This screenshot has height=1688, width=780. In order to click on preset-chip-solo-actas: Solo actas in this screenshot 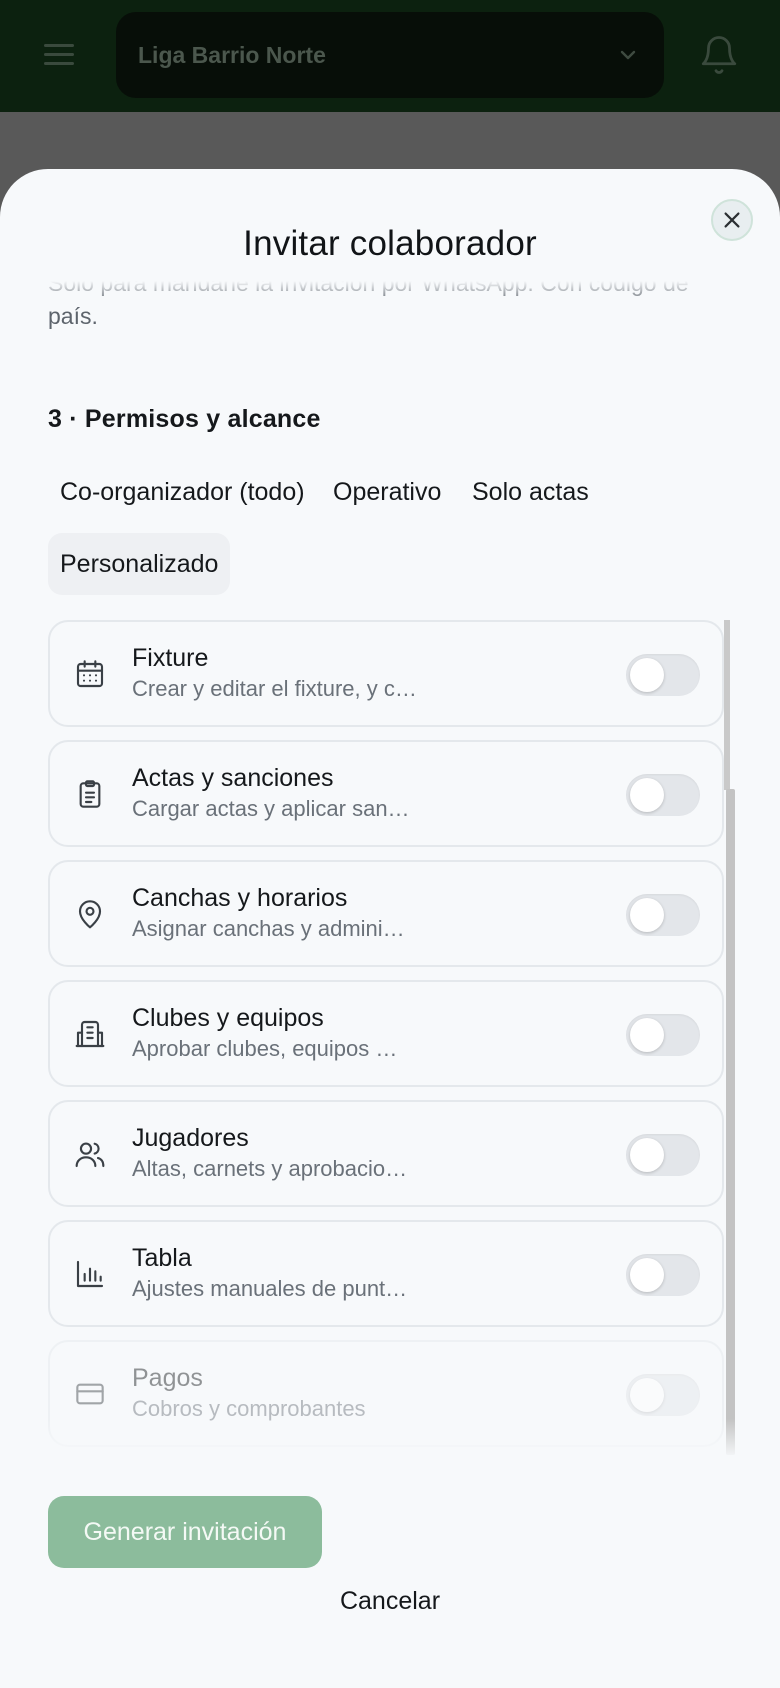, I will do `click(530, 492)`.